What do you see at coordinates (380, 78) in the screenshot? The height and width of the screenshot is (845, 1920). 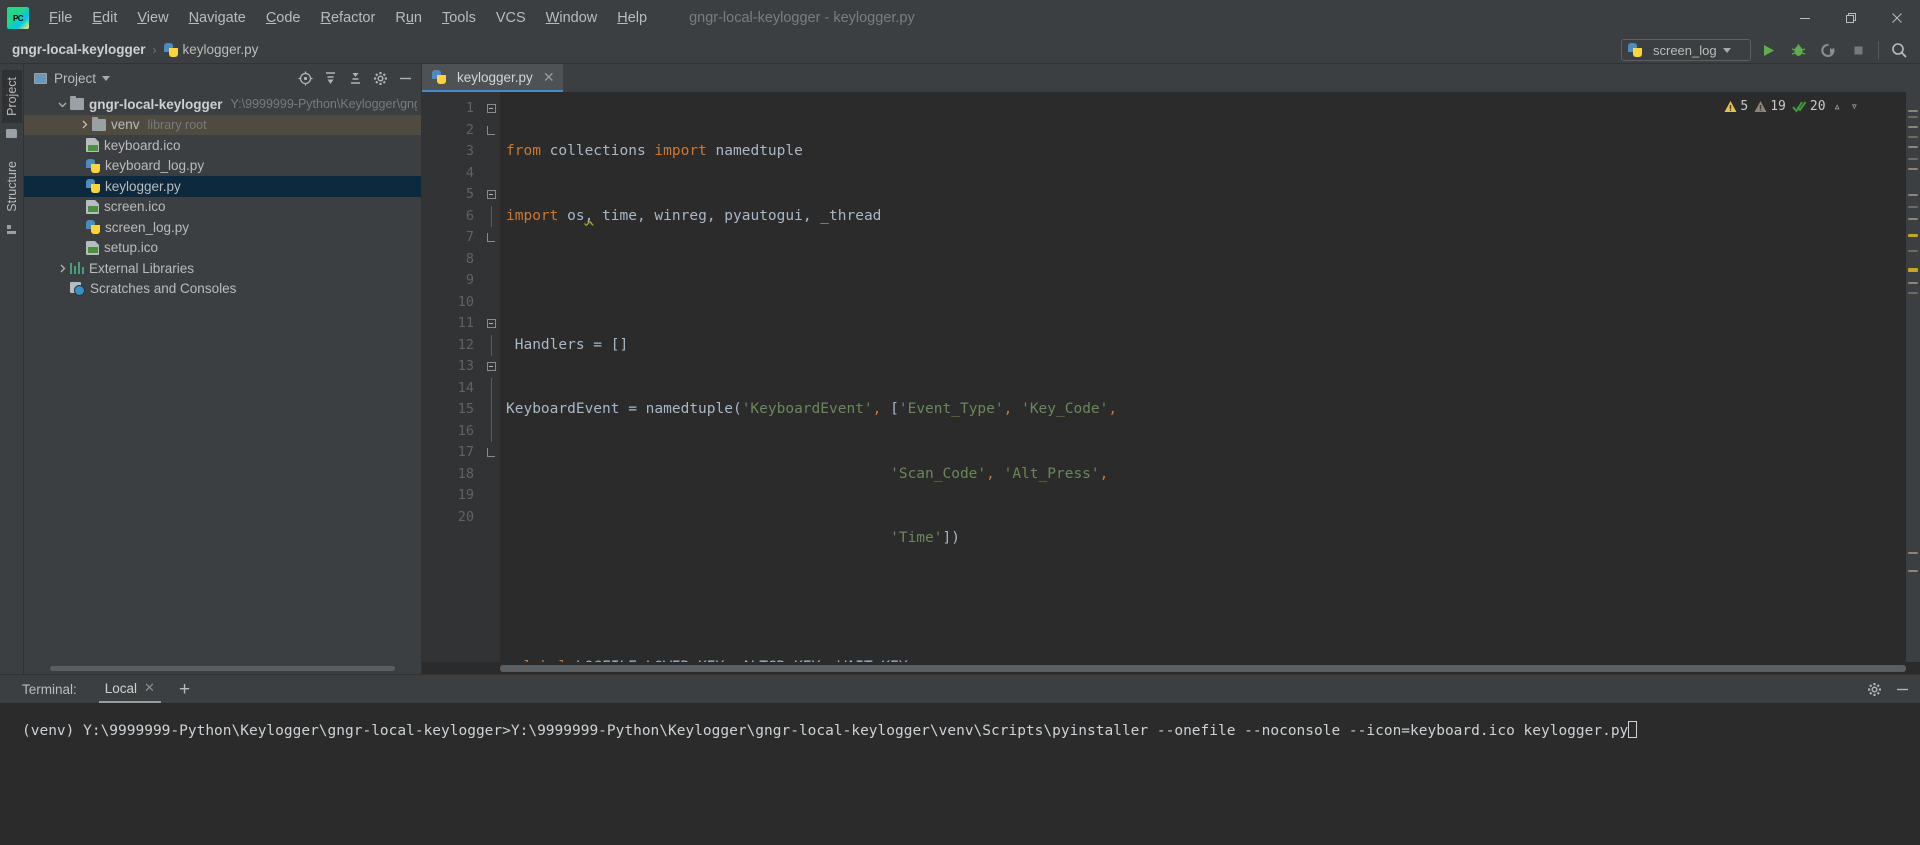 I see `gear-icon` at bounding box center [380, 78].